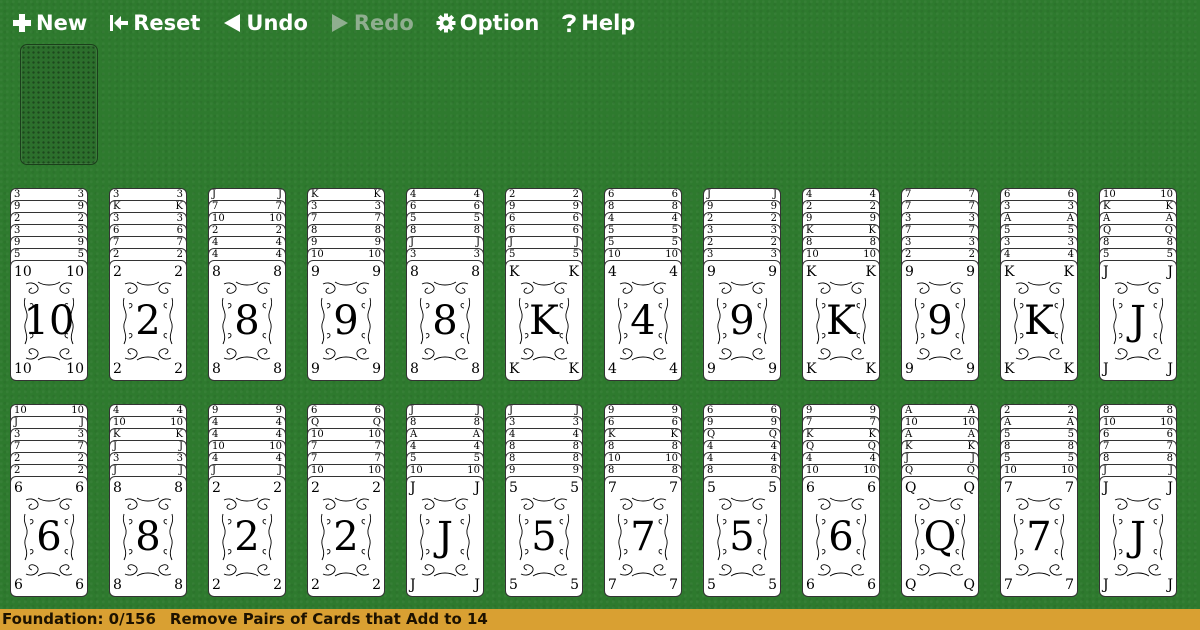 The width and height of the screenshot is (1200, 630). What do you see at coordinates (372, 23) in the screenshot?
I see `redo-button: Redo` at bounding box center [372, 23].